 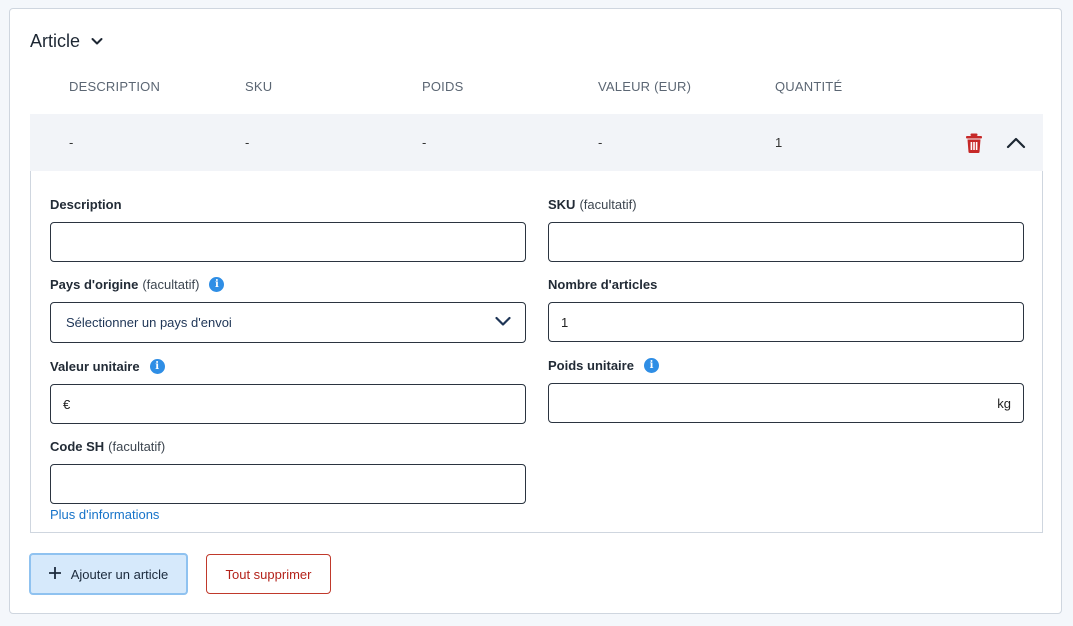 I want to click on cell-quantity: 1, so click(x=779, y=142).